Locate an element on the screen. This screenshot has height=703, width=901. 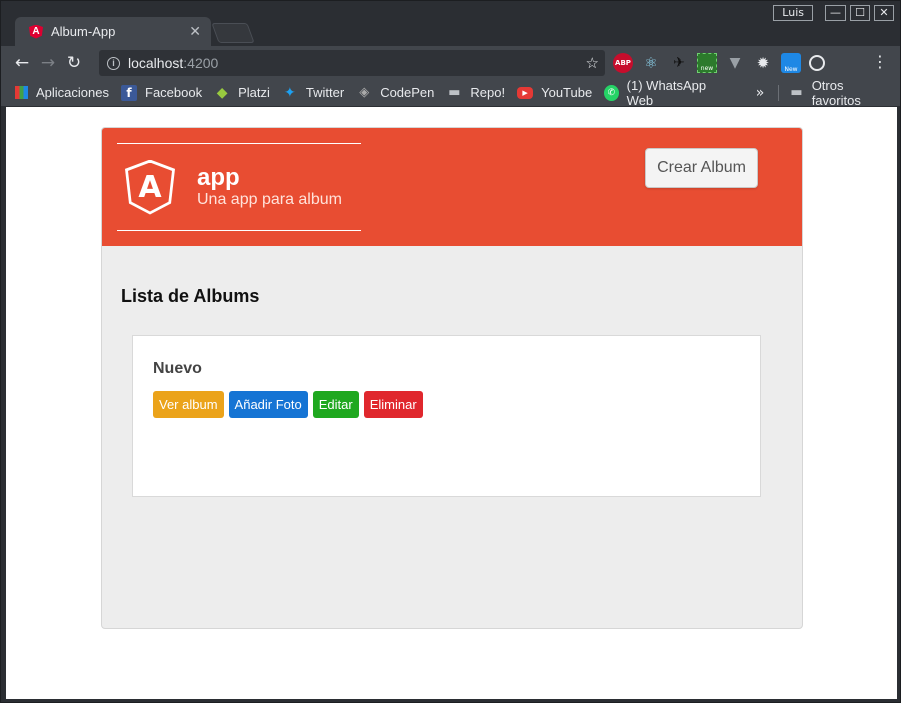
bookmark-platzi: ◆ Platzi is located at coordinates (242, 93).